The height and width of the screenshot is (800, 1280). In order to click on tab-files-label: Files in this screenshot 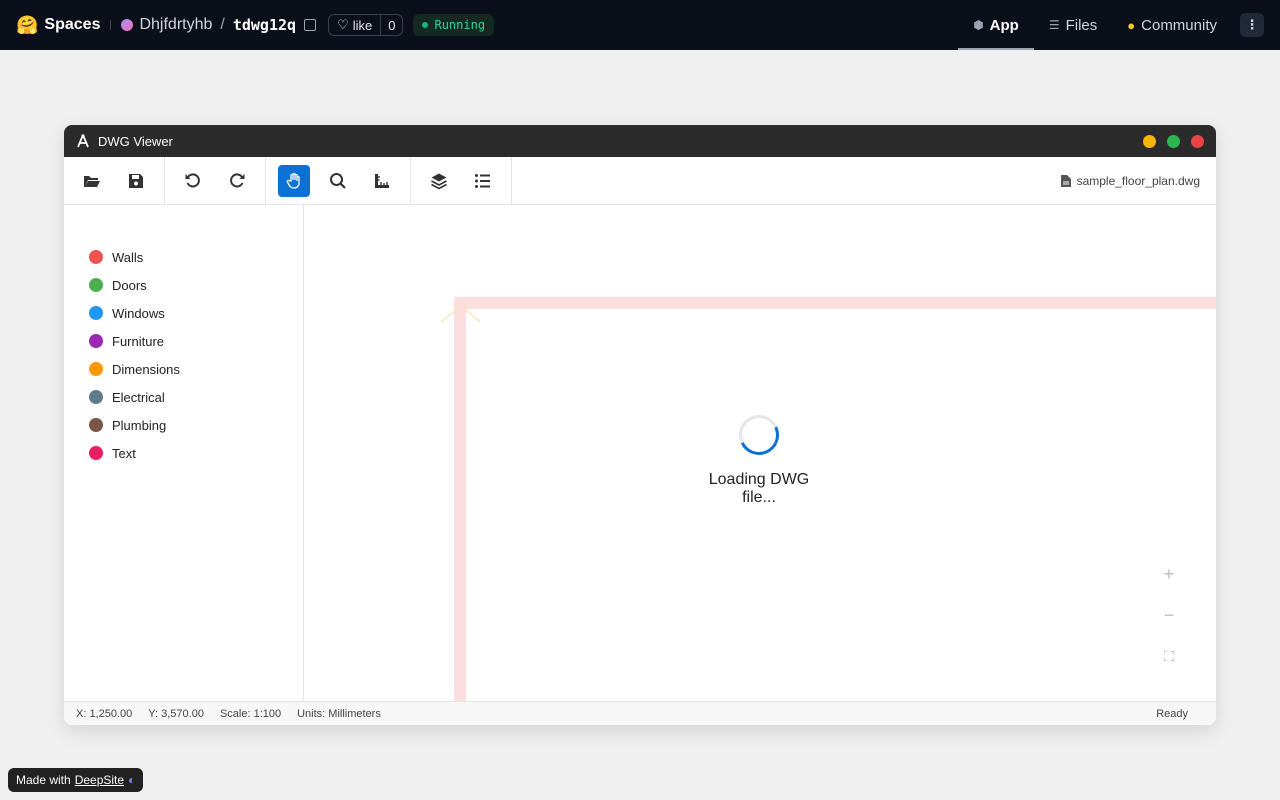, I will do `click(1081, 25)`.